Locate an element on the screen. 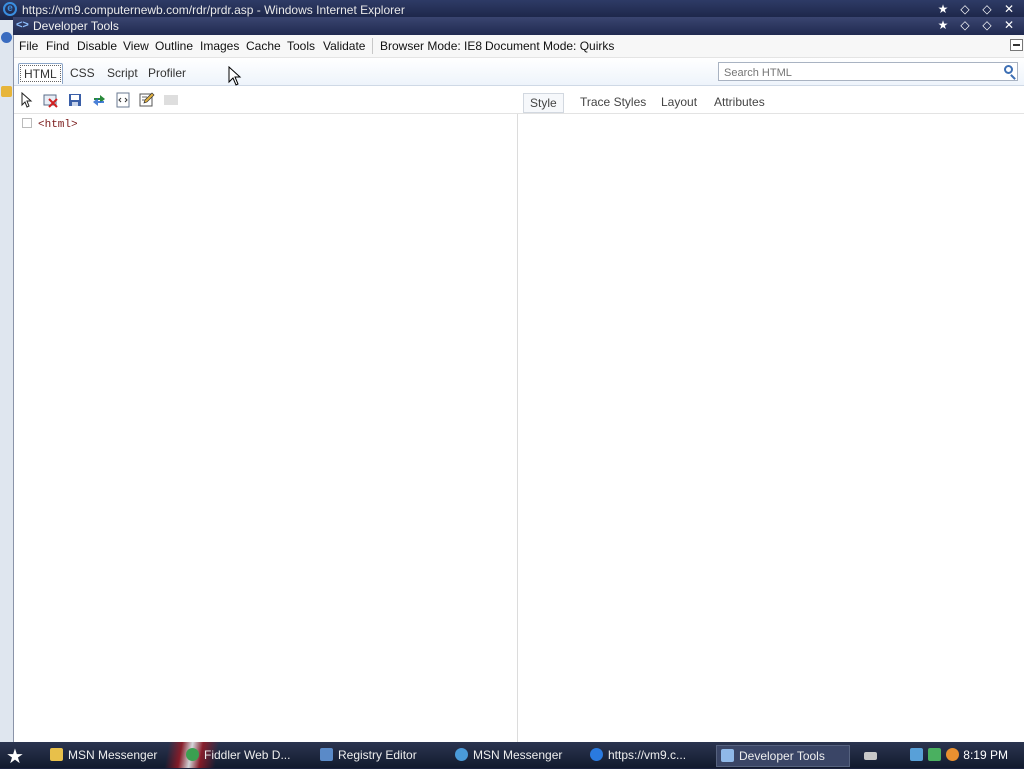 The image size is (1024, 769). tab-bar: HTML CSS Script Profiler is located at coordinates (519, 72).